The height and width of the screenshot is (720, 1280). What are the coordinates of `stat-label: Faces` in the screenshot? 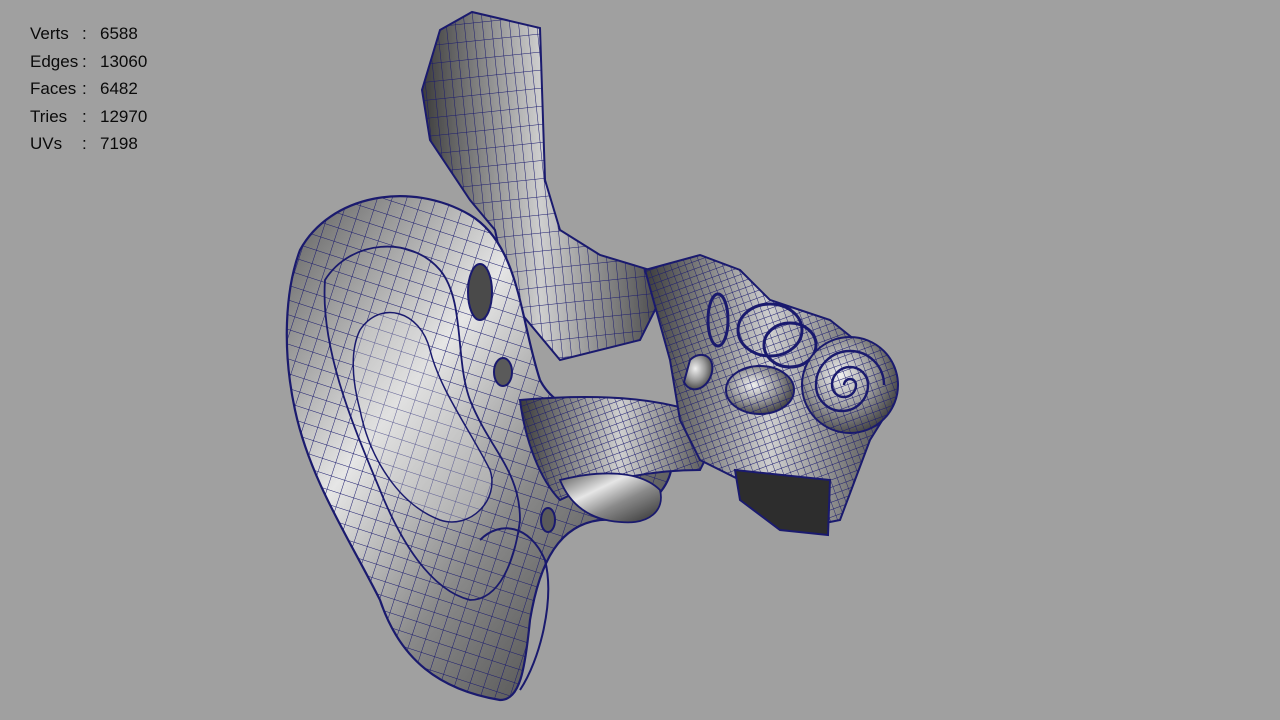 It's located at (53, 88).